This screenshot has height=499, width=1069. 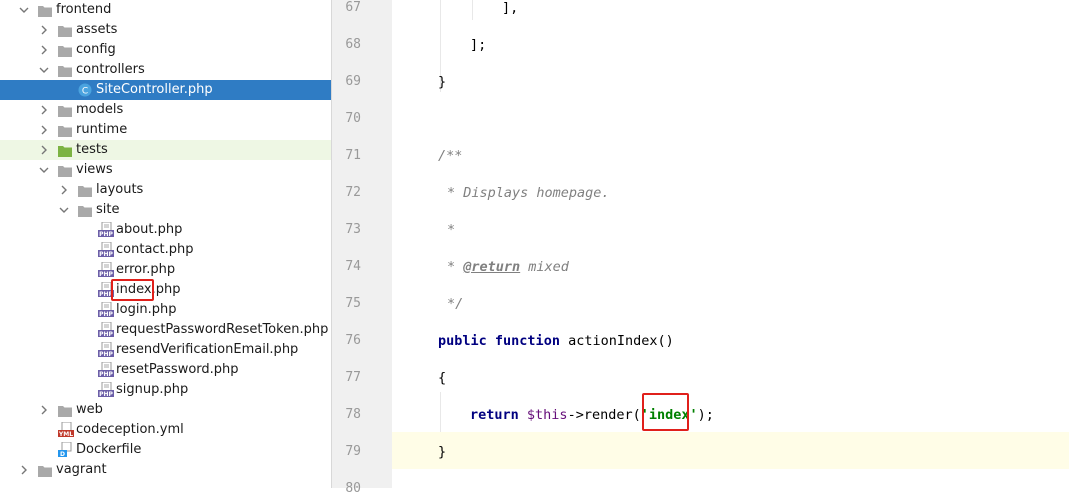 What do you see at coordinates (165, 150) in the screenshot?
I see `tree-item: tests` at bounding box center [165, 150].